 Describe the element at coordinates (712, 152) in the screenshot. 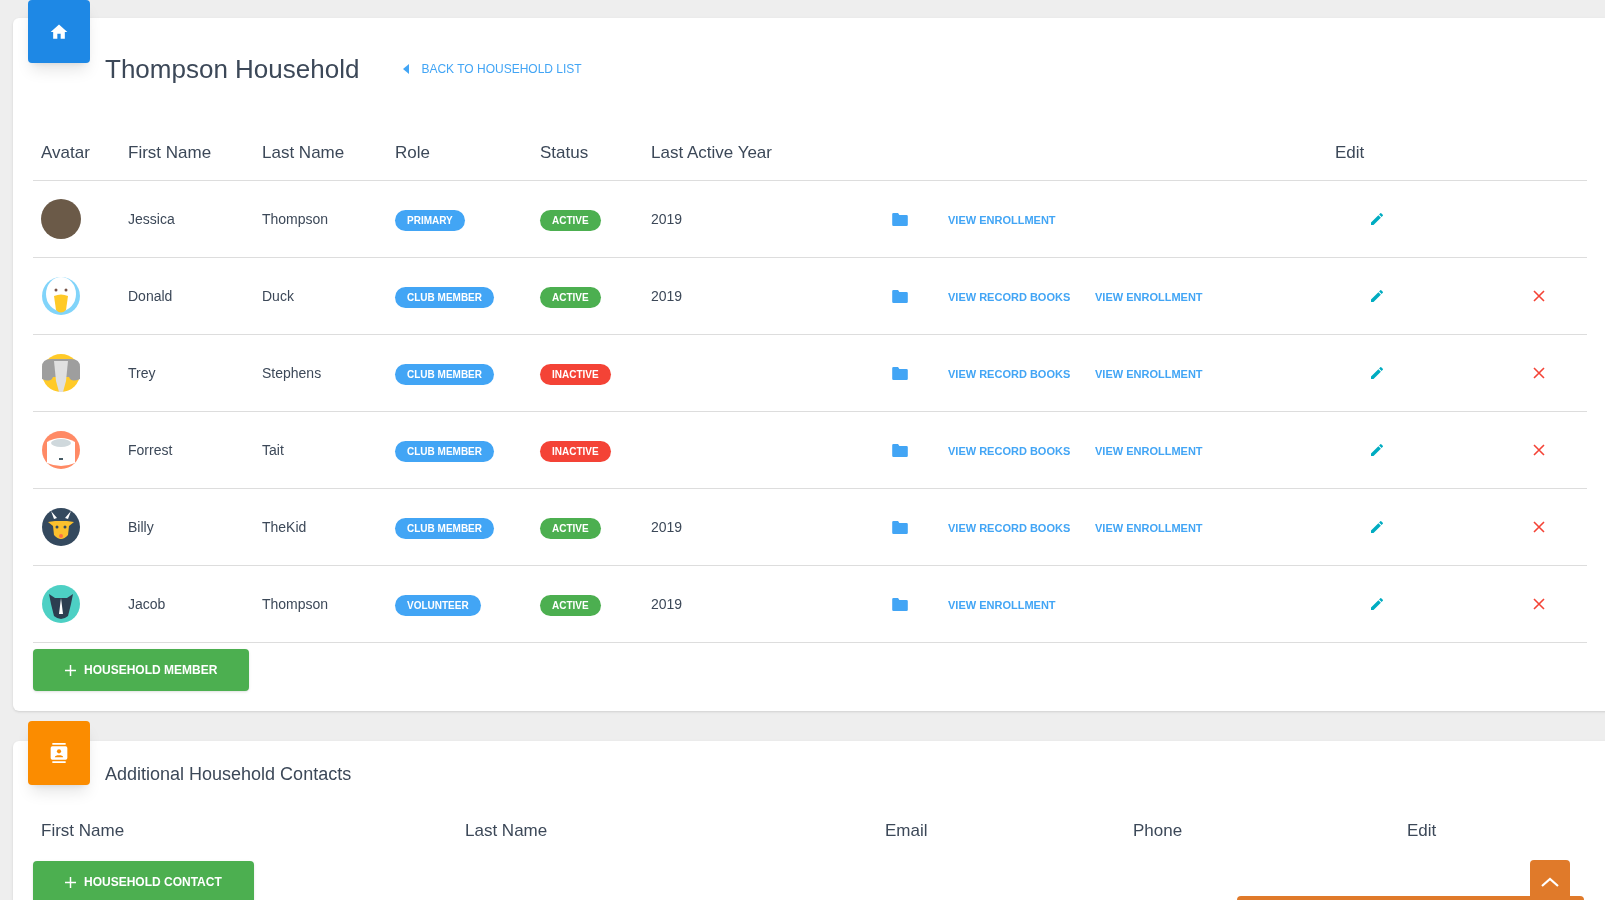

I see `column-header: Last Active Year` at that location.